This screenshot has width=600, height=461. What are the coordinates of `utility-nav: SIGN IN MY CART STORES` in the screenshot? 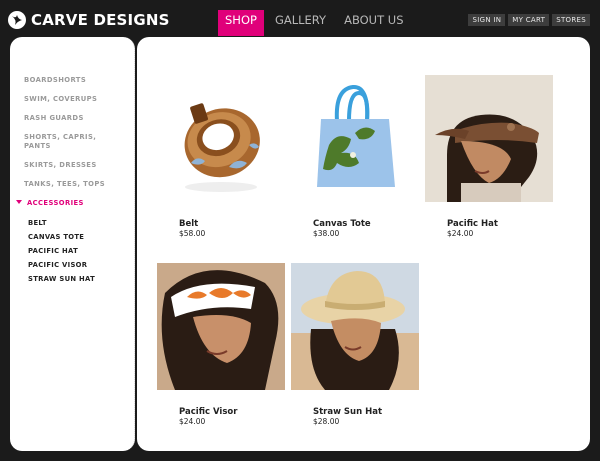 It's located at (529, 20).